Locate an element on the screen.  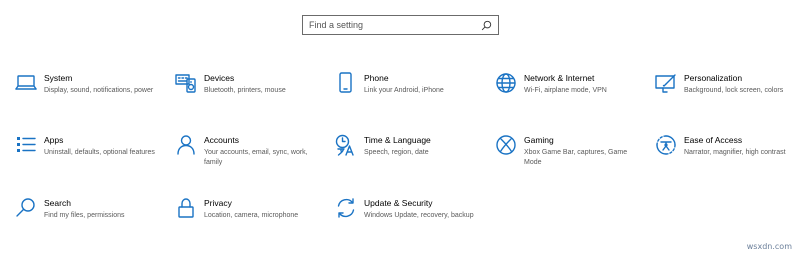
tile-title: Time & Language is located at coordinates (397, 140).